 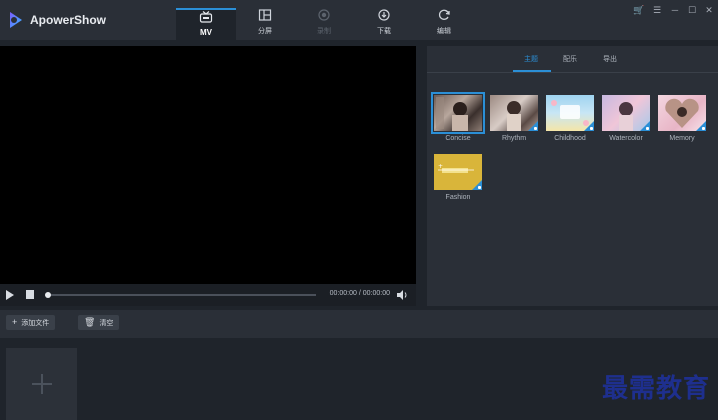 What do you see at coordinates (206, 24) in the screenshot?
I see `tab-mv: MV` at bounding box center [206, 24].